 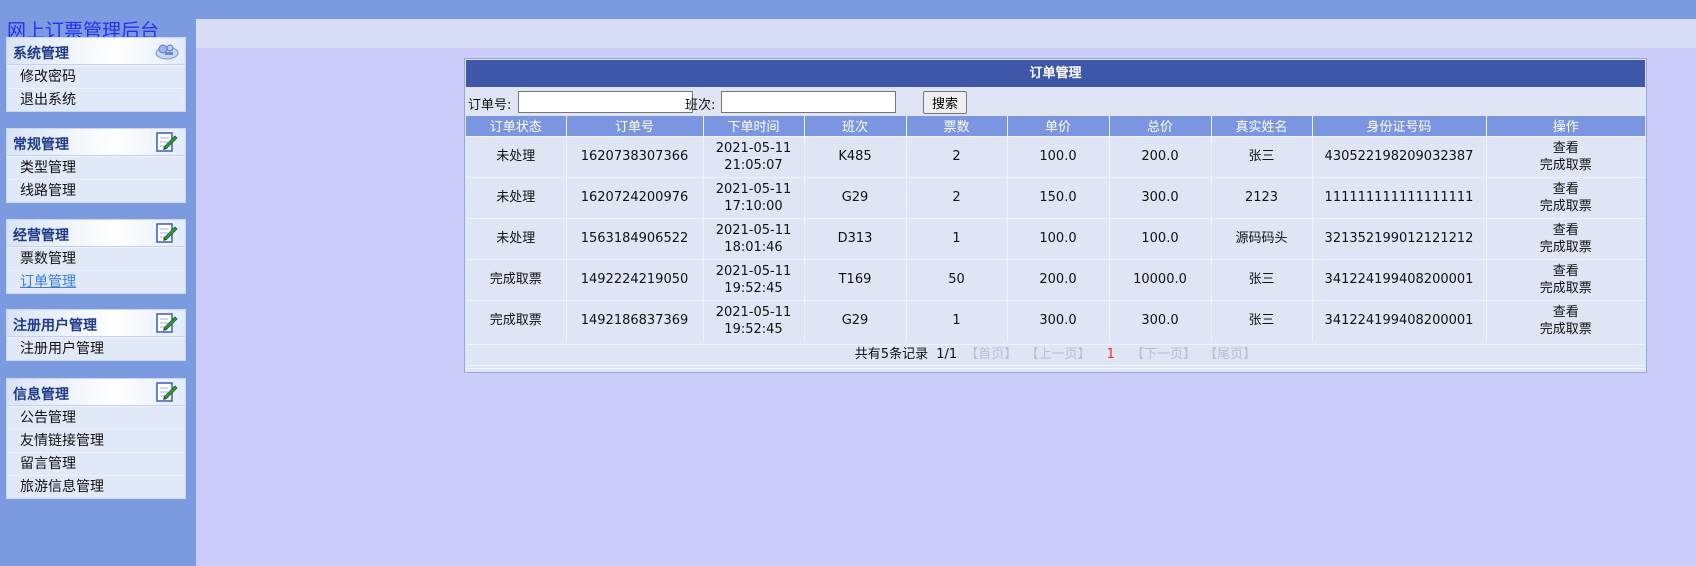 What do you see at coordinates (96, 392) in the screenshot?
I see `menu-group-header: 信息管理` at bounding box center [96, 392].